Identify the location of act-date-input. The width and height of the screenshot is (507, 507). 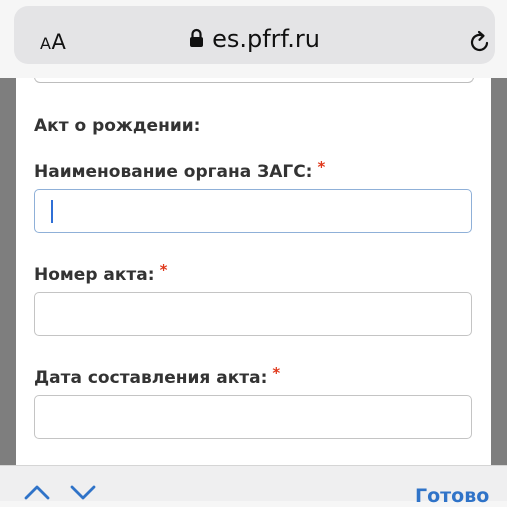
(253, 417).